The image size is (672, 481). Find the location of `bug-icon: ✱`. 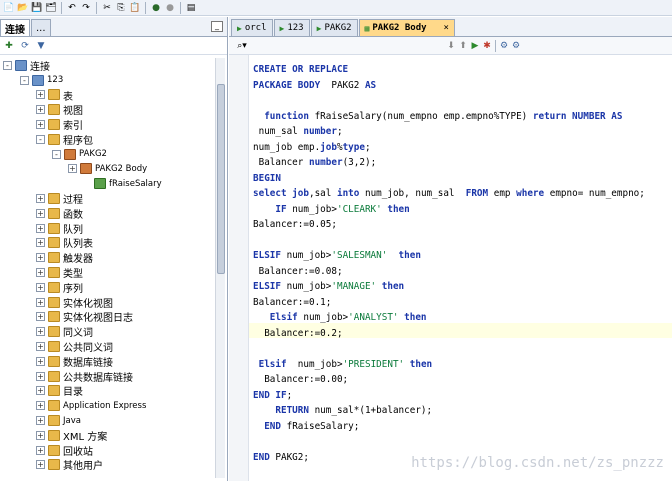

bug-icon: ✱ is located at coordinates (487, 46).